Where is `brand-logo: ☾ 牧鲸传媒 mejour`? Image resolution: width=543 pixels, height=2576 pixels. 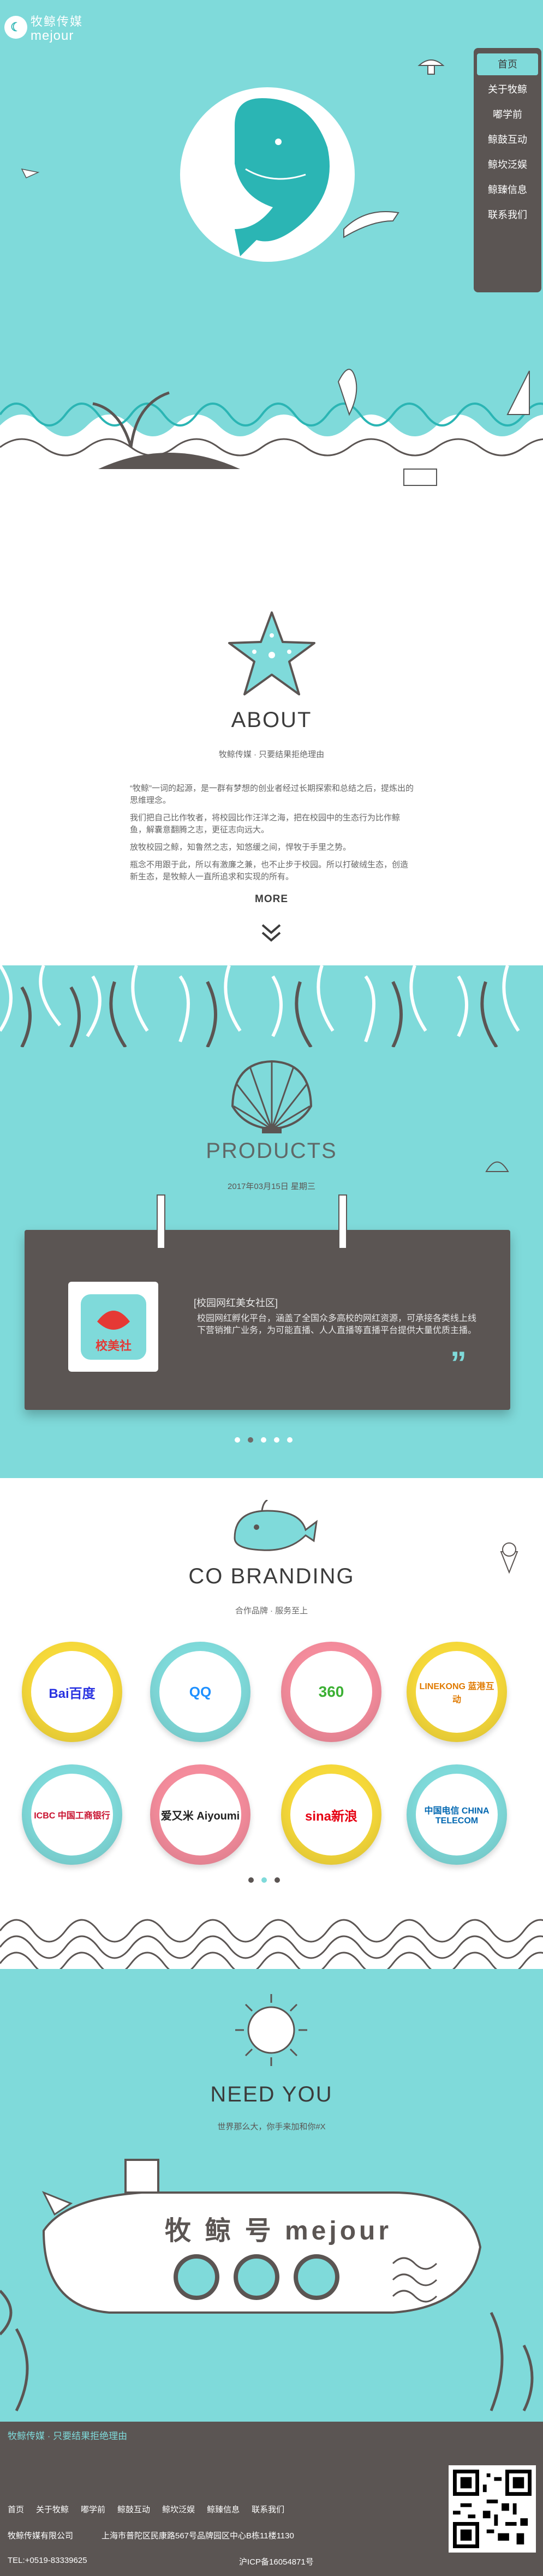
brand-logo: ☾ 牧鲸传媒 mejour is located at coordinates (43, 28).